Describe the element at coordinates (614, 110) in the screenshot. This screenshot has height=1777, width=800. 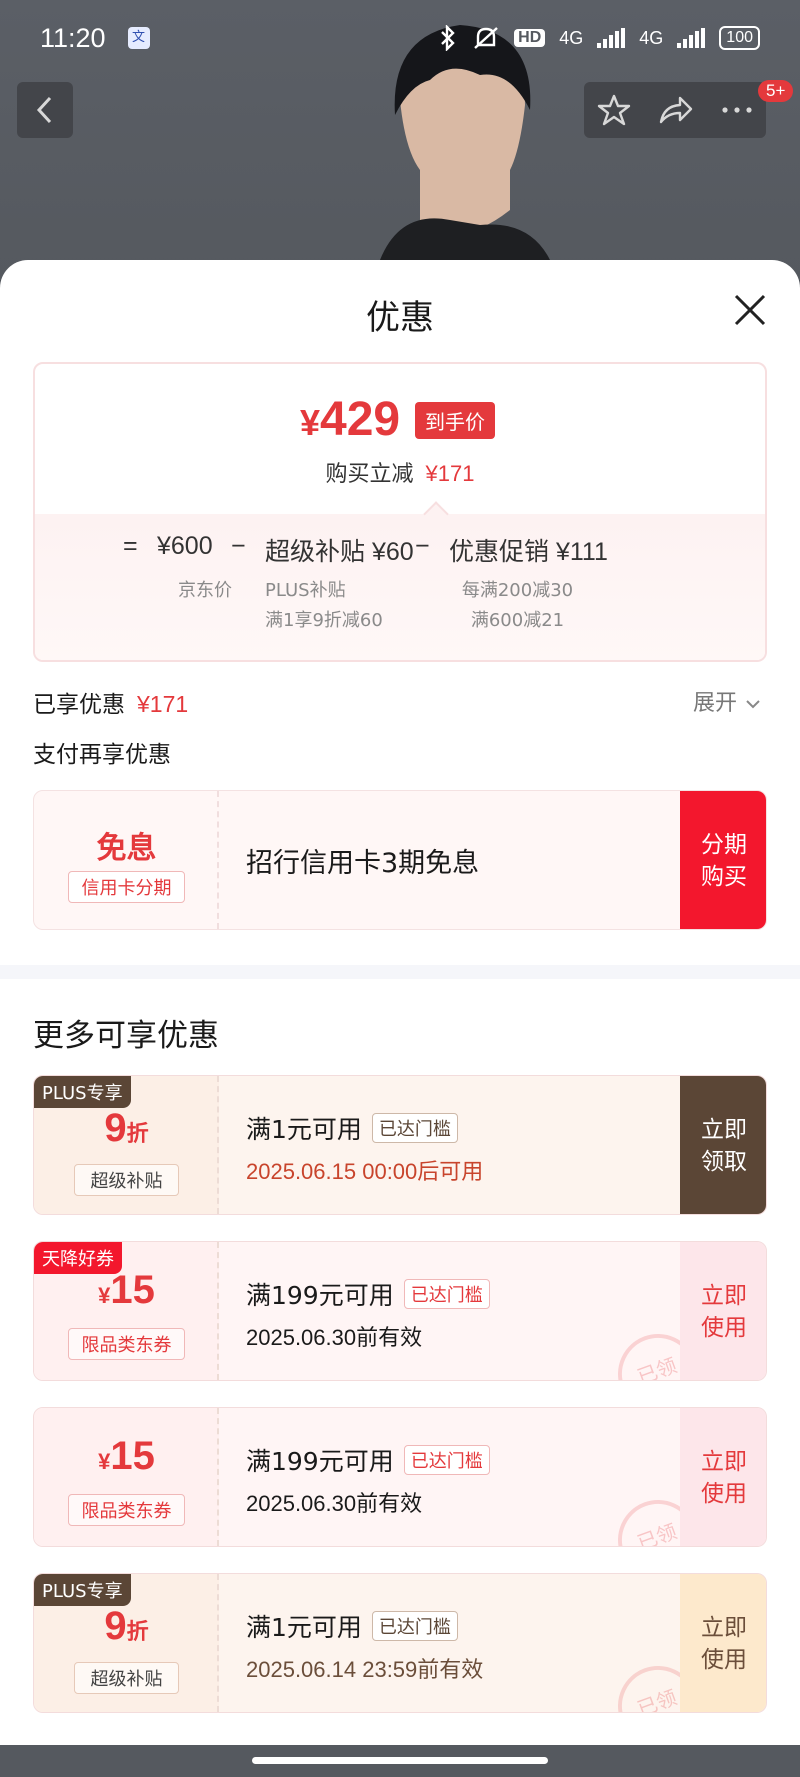
I see `star-icon` at that location.